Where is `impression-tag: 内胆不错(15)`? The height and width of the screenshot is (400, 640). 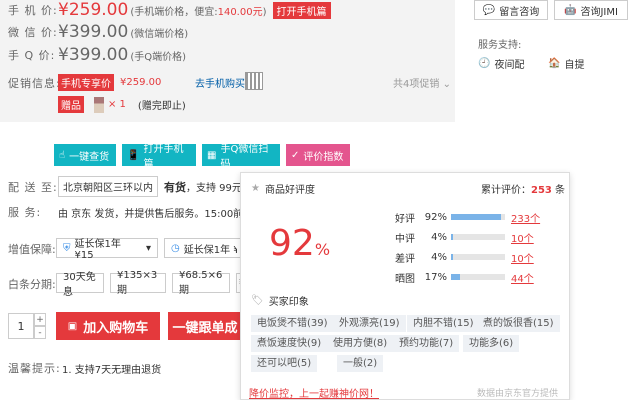 impression-tag: 内胆不错(15) is located at coordinates (443, 323).